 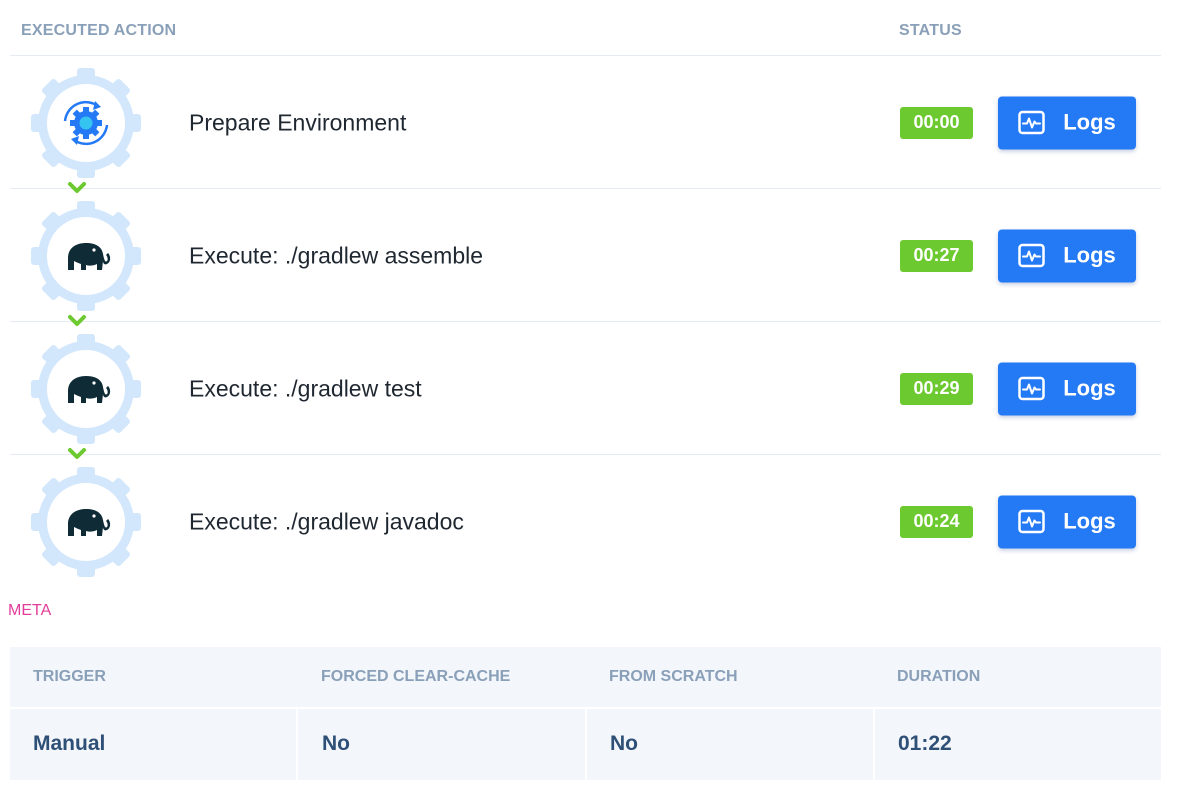 I want to click on action-title: Execute: ./gradlew javadoc, so click(x=326, y=521).